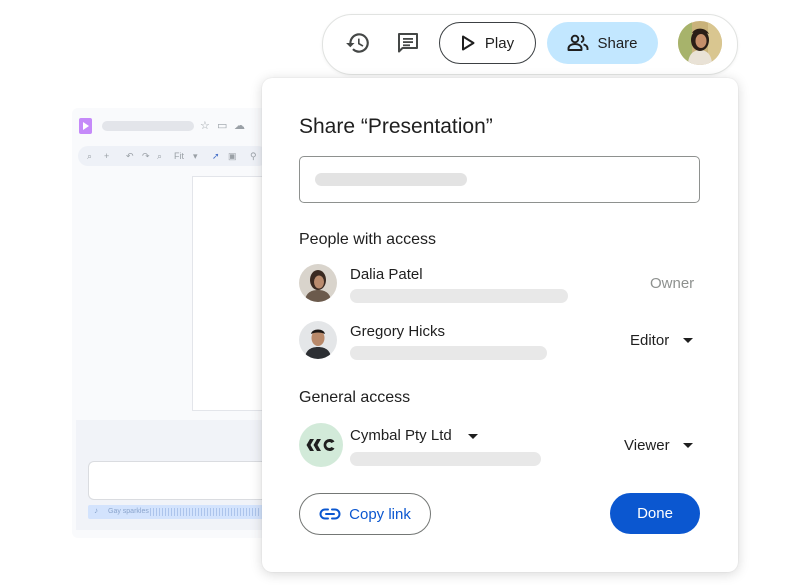 This screenshot has height=585, width=800. I want to click on version-history-button, so click(358, 43).